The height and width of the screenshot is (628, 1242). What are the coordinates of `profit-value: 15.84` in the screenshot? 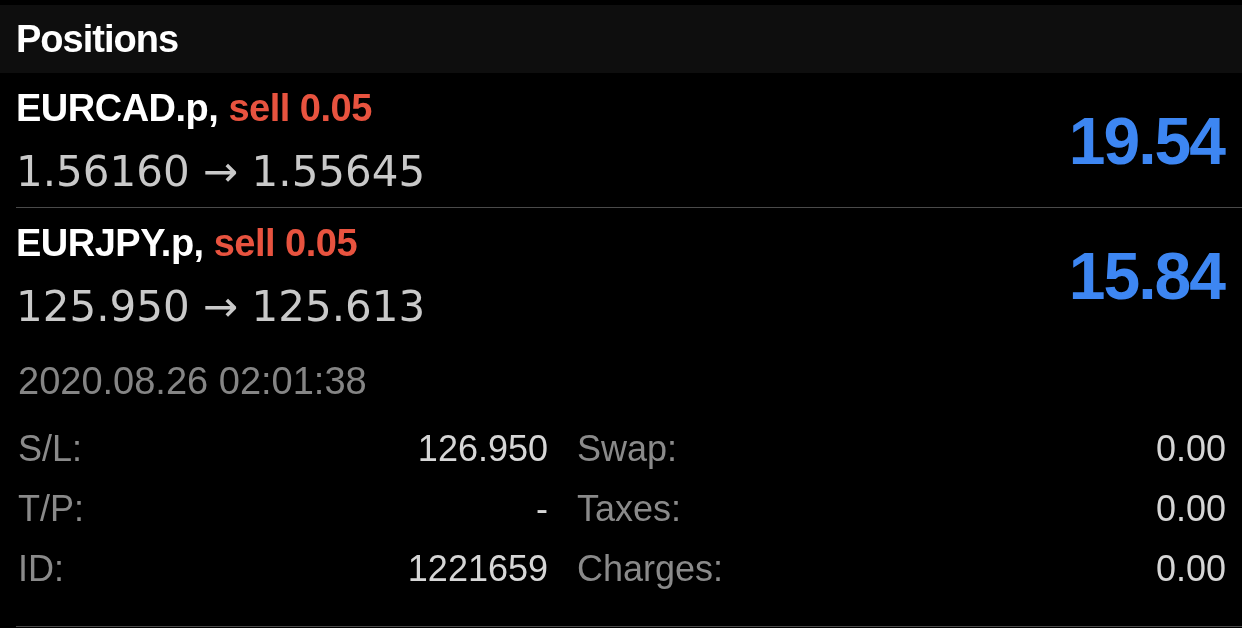 It's located at (1147, 276).